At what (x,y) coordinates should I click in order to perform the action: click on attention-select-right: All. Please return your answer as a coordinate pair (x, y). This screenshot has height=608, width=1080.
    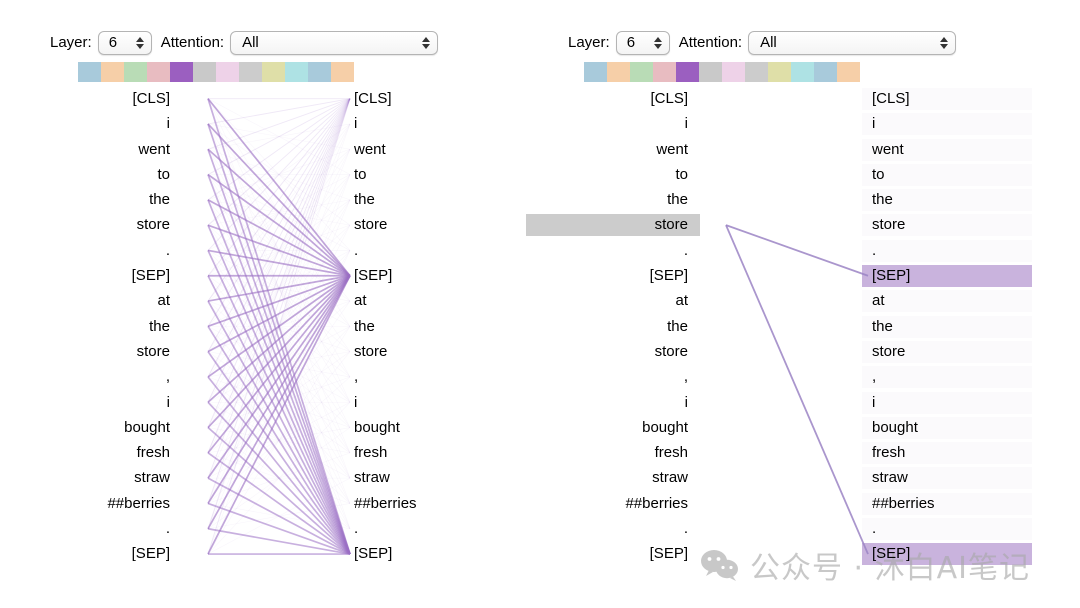
    Looking at the image, I should click on (852, 43).